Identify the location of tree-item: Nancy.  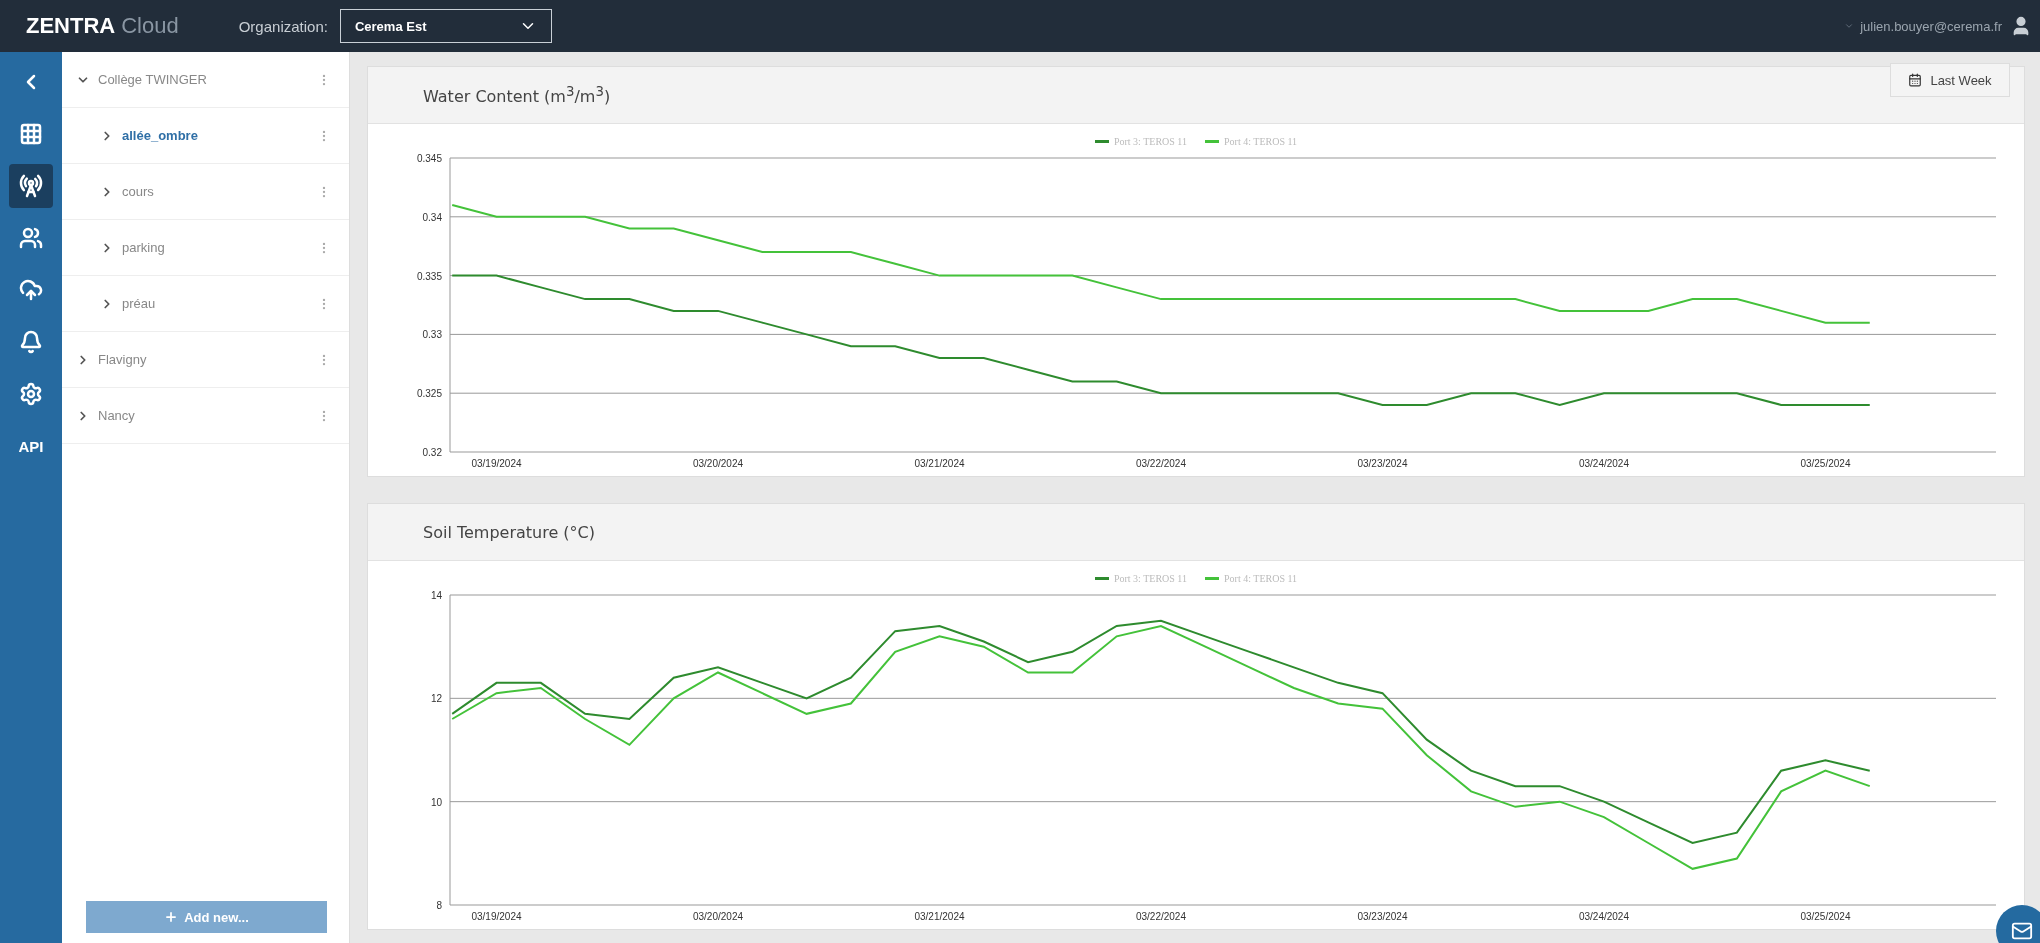
(205, 416).